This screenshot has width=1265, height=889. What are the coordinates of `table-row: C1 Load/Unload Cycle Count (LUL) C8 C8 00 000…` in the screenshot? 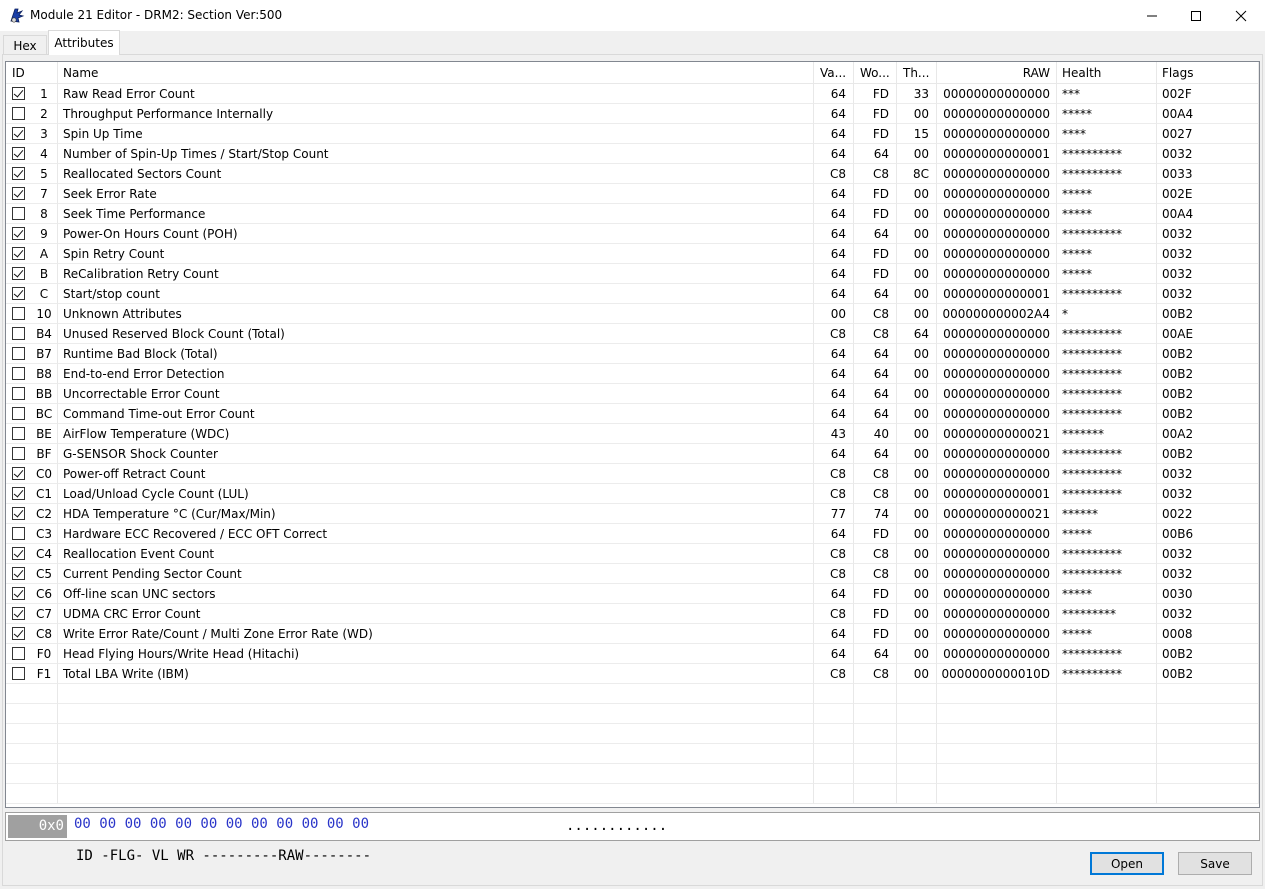 It's located at (632, 494).